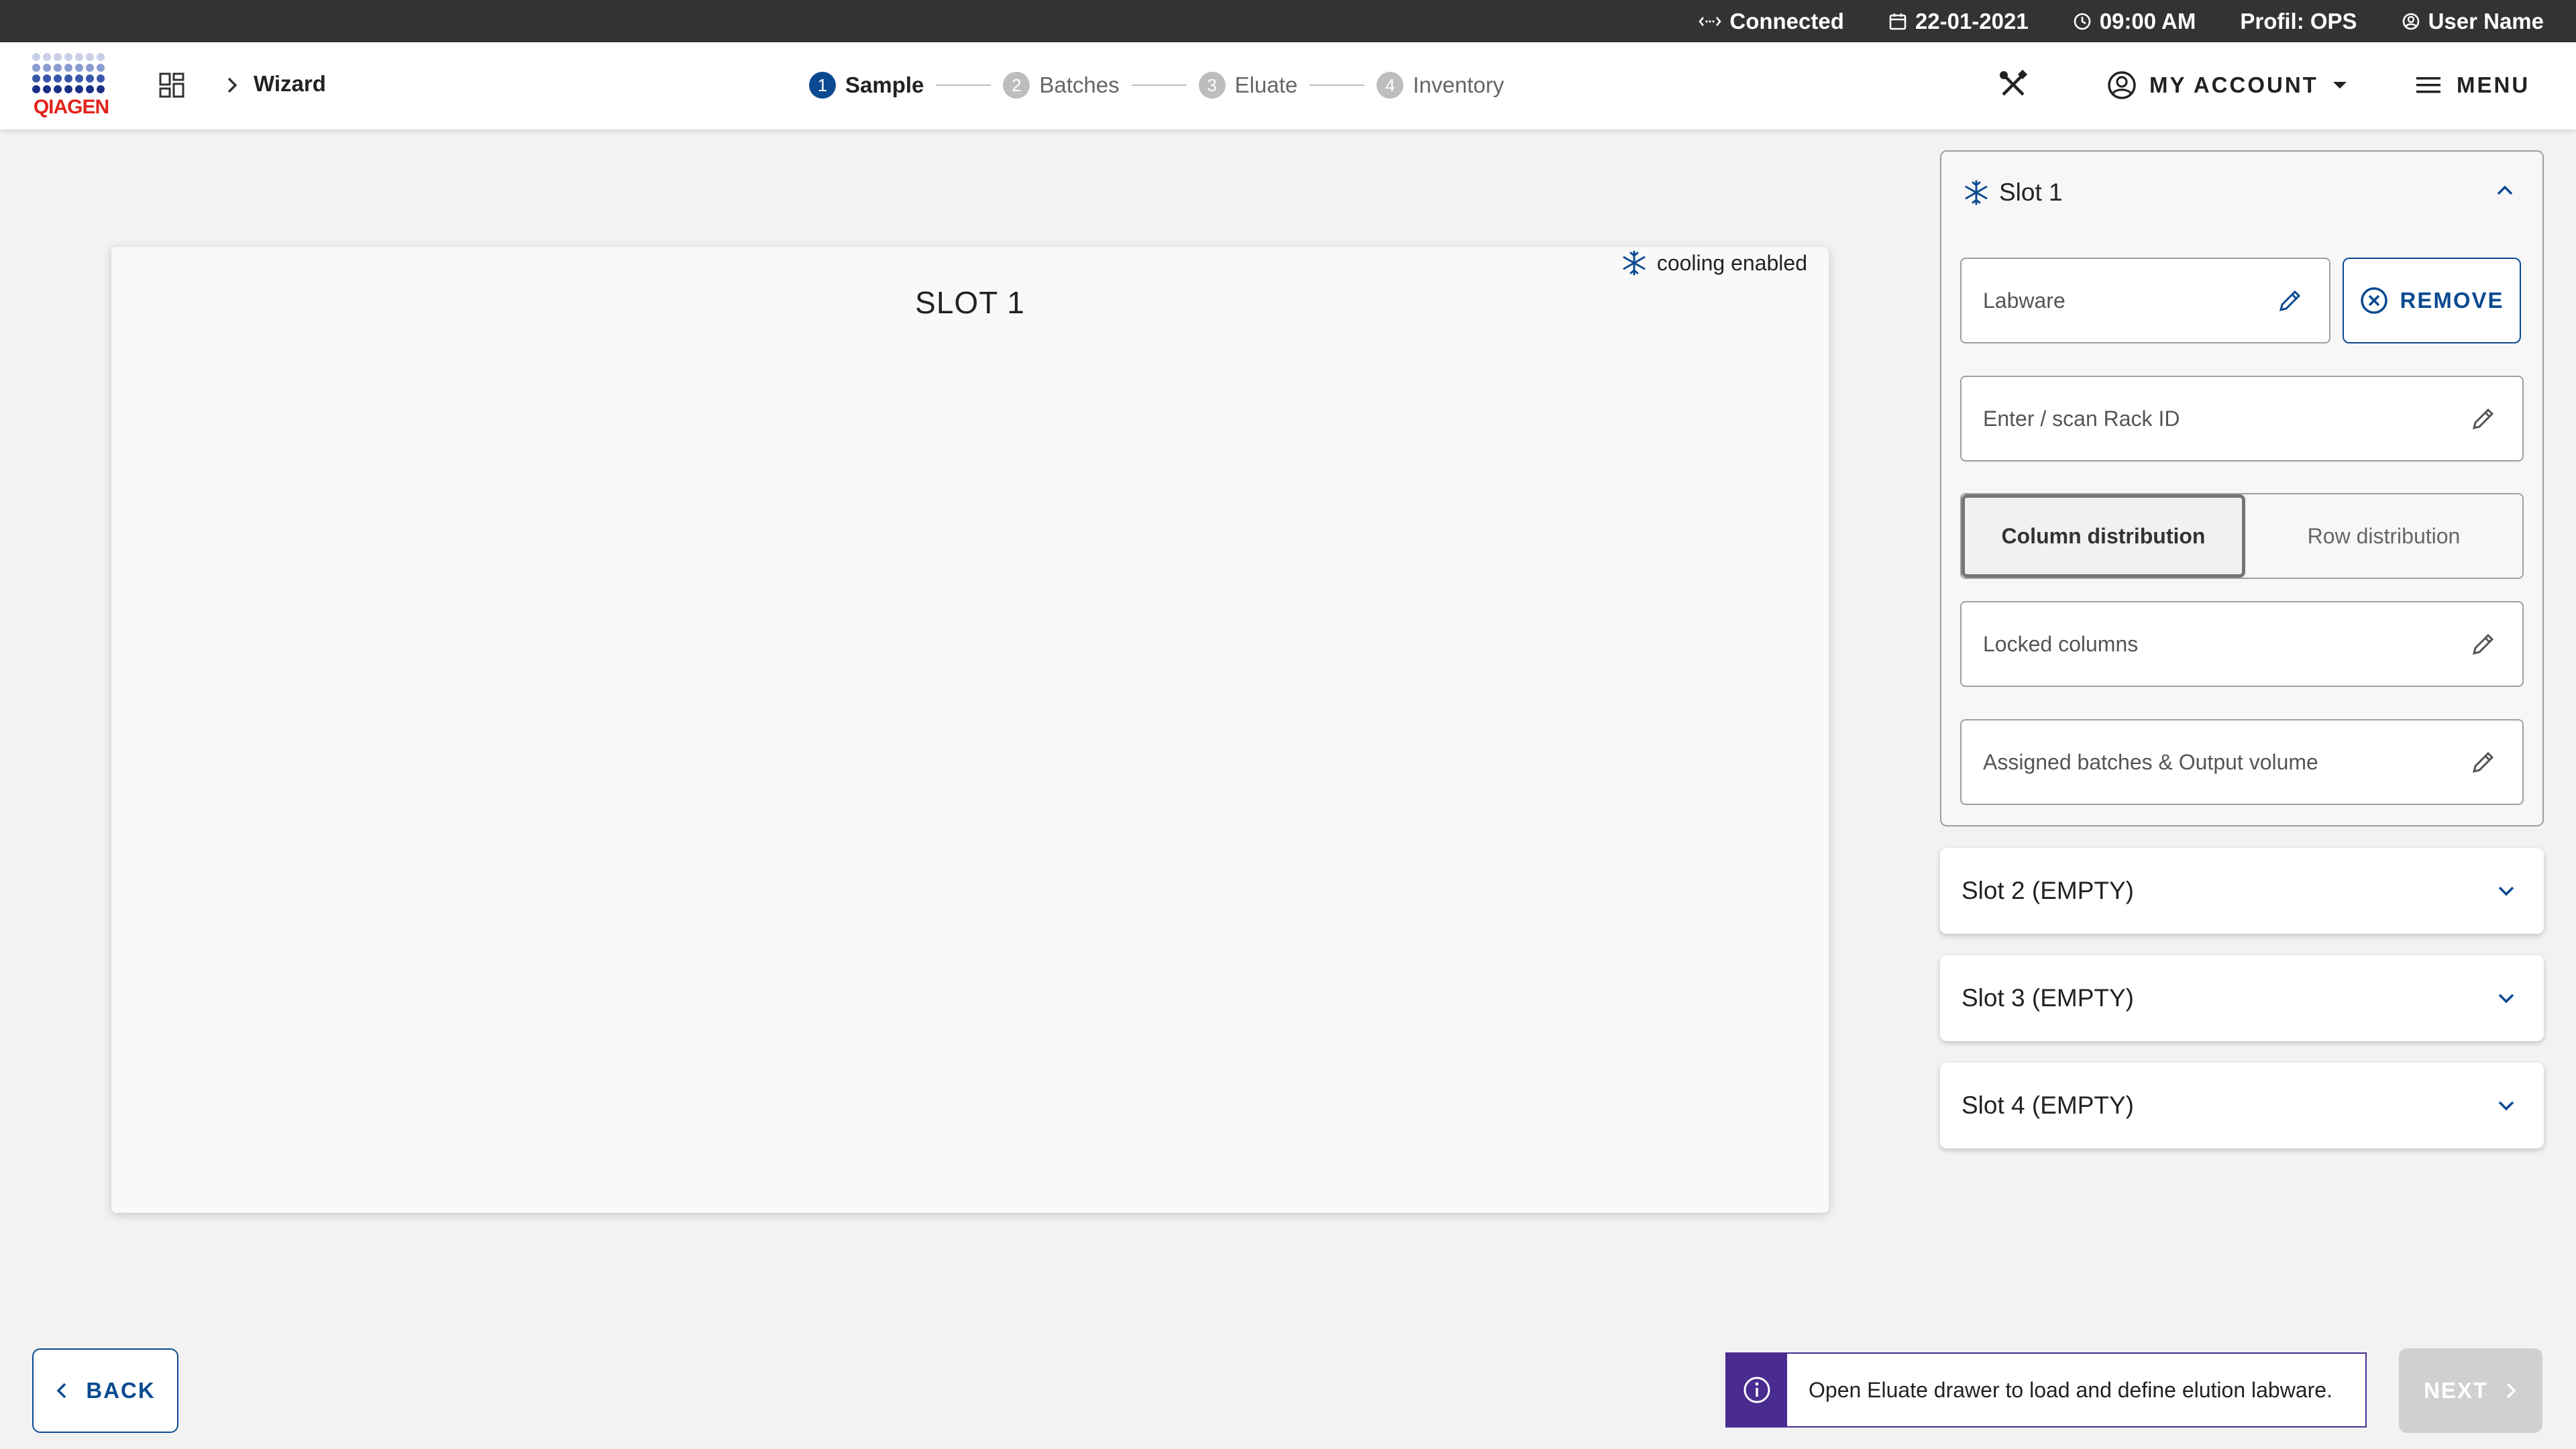 This screenshot has width=2576, height=1449. I want to click on menu-button: MENU, so click(2472, 85).